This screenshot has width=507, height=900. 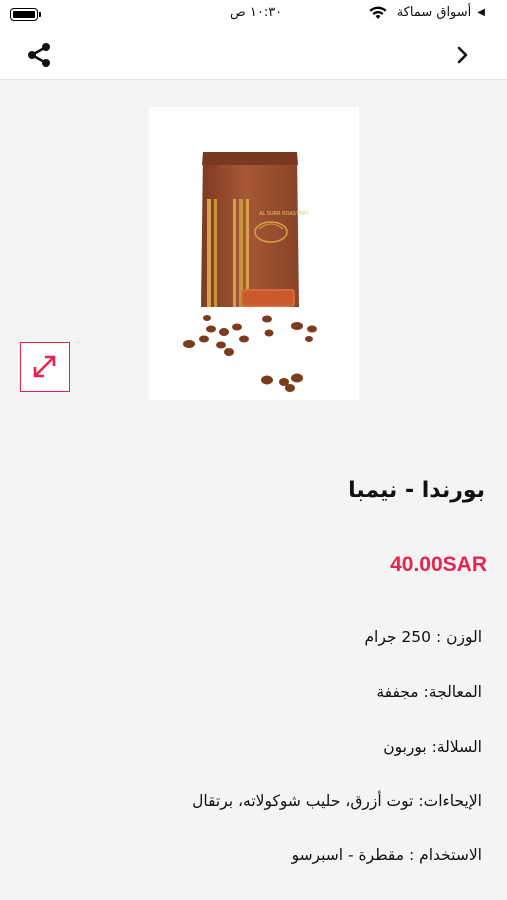 I want to click on chevron-right-icon, so click(x=462, y=55).